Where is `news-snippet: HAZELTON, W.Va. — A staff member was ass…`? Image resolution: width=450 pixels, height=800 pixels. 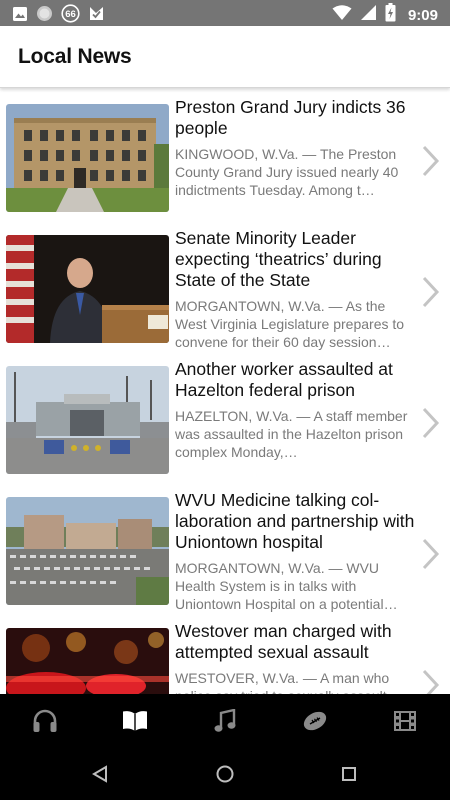 news-snippet: HAZELTON, W.Va. — A staff member was ass… is located at coordinates (291, 434).